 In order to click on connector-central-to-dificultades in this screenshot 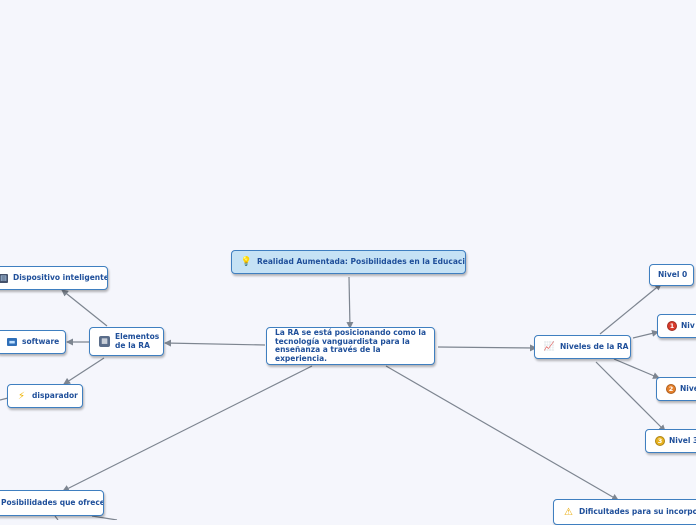, I will do `click(502, 433)`.